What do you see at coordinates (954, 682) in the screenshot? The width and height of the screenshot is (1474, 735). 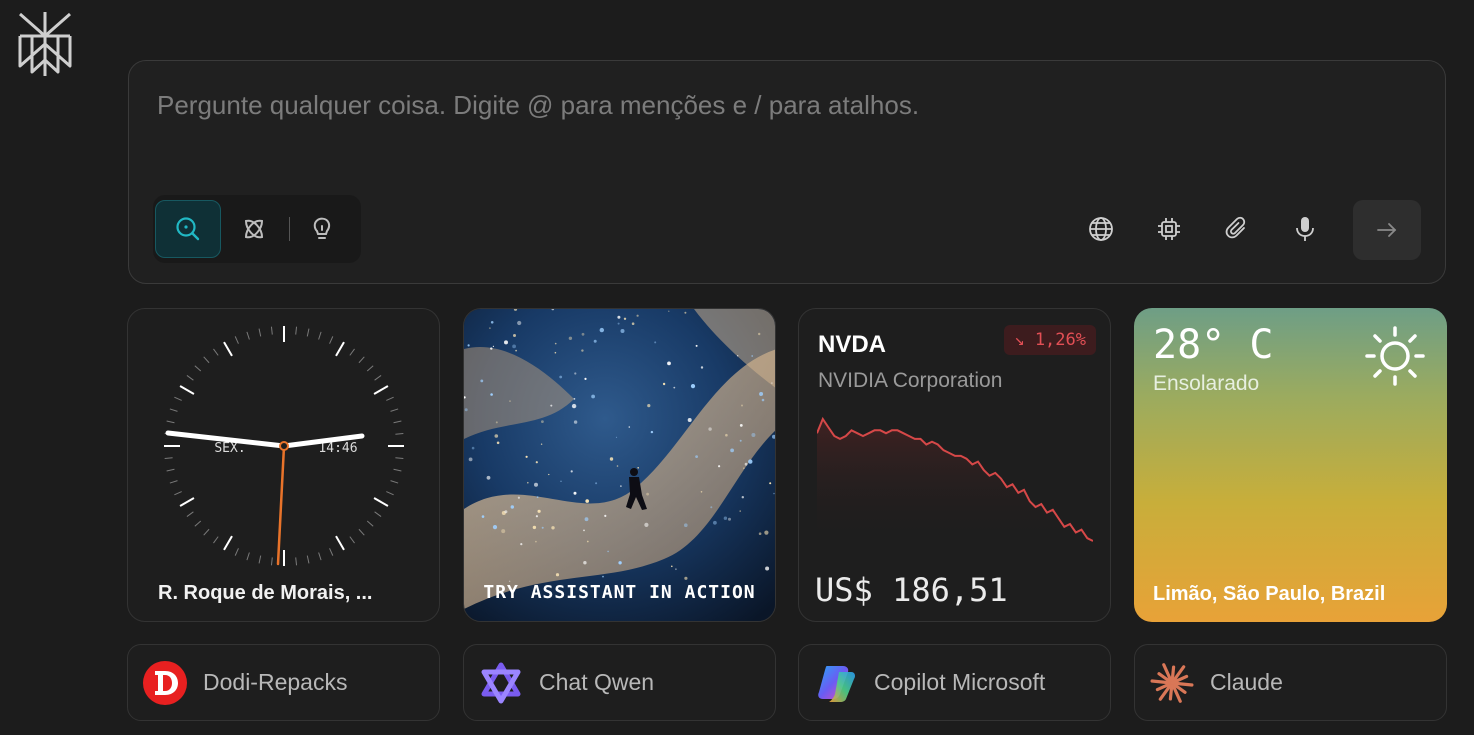 I see `shortcut-copilot-microsoft: Copilot Microsoft` at bounding box center [954, 682].